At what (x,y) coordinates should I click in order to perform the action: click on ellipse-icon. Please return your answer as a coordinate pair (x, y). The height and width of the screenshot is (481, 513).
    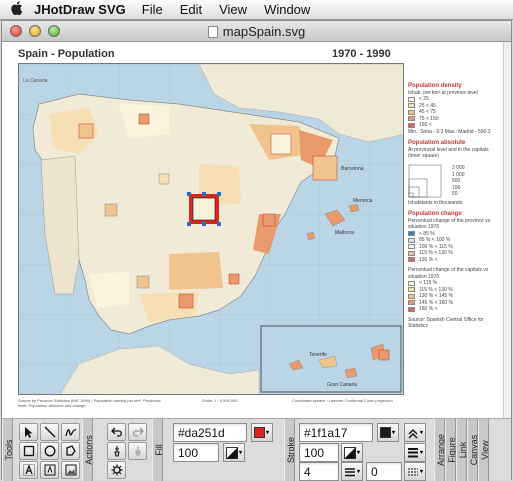
    Looking at the image, I should click on (49, 451).